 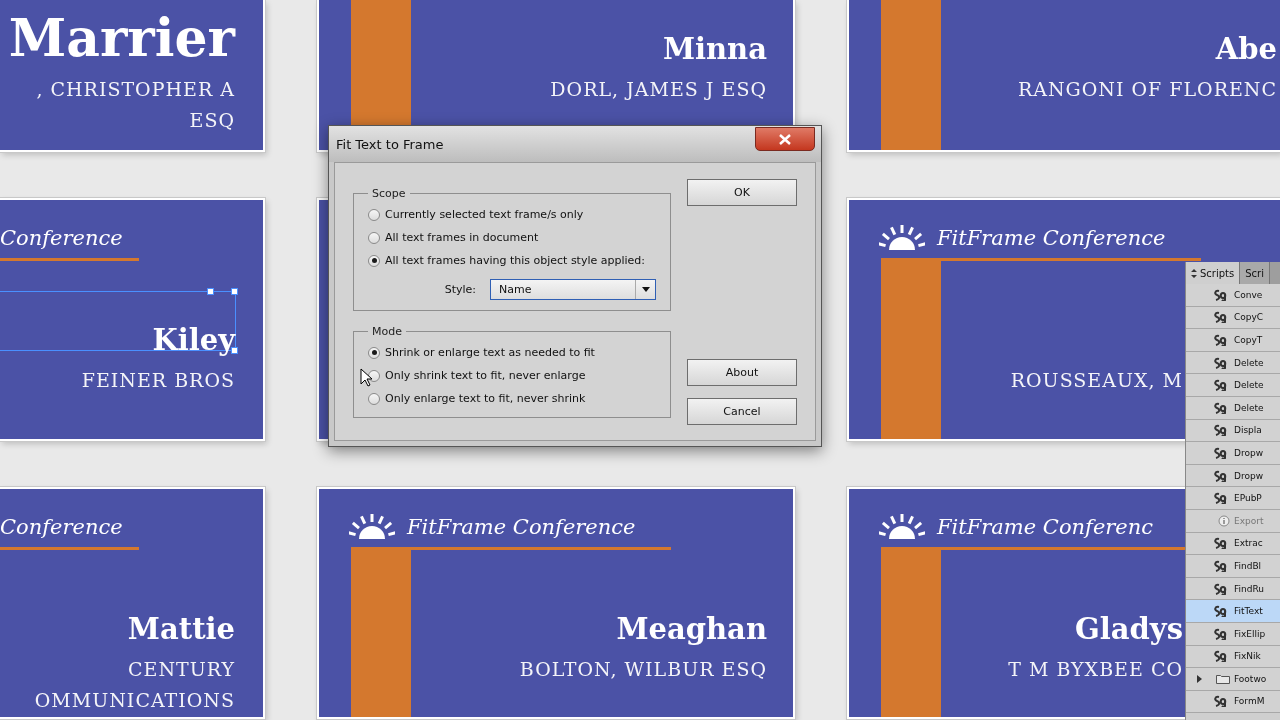 What do you see at coordinates (387, 331) in the screenshot?
I see `group-label: Mode` at bounding box center [387, 331].